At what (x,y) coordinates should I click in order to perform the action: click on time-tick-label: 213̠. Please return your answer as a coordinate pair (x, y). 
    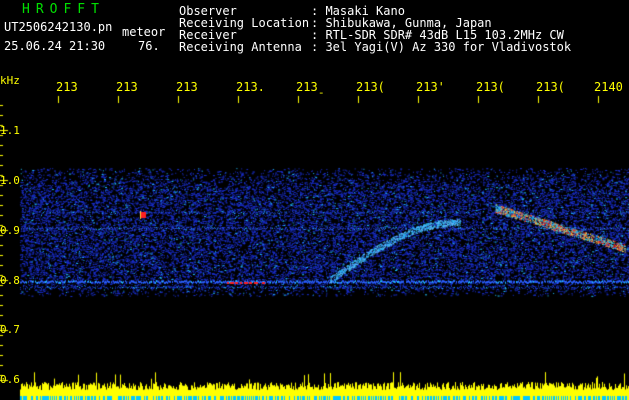
    Looking at the image, I should click on (307, 87).